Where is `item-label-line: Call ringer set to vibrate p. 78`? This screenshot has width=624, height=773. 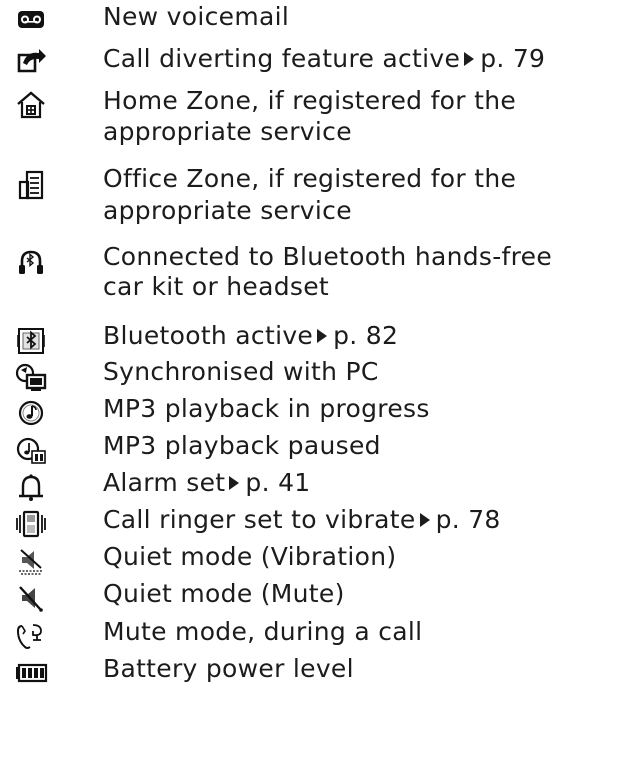 item-label-line: Call ringer set to vibrate p. 78 is located at coordinates (302, 519).